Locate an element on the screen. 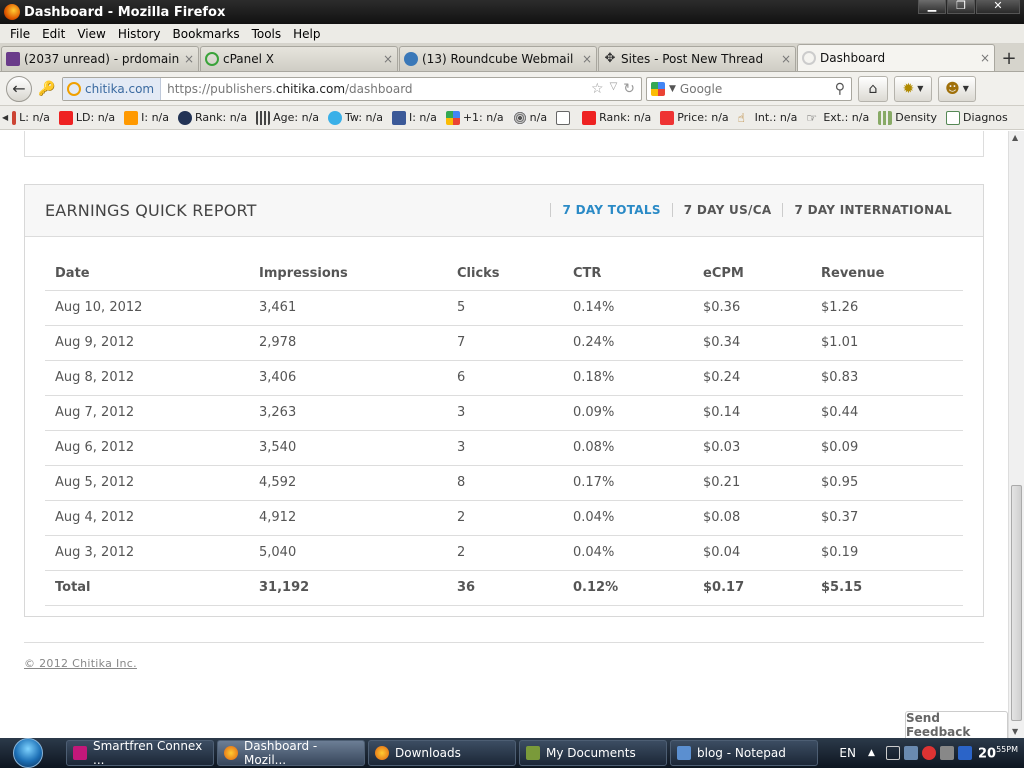  url-text: https://publishers.chitika.com/dashboard is located at coordinates (379, 89).